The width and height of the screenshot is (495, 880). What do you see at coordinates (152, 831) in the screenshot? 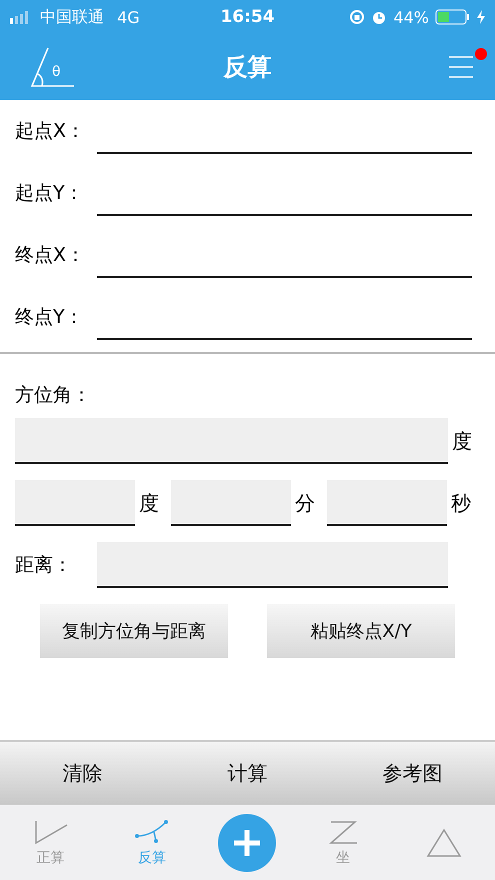
I see `curve-icon` at bounding box center [152, 831].